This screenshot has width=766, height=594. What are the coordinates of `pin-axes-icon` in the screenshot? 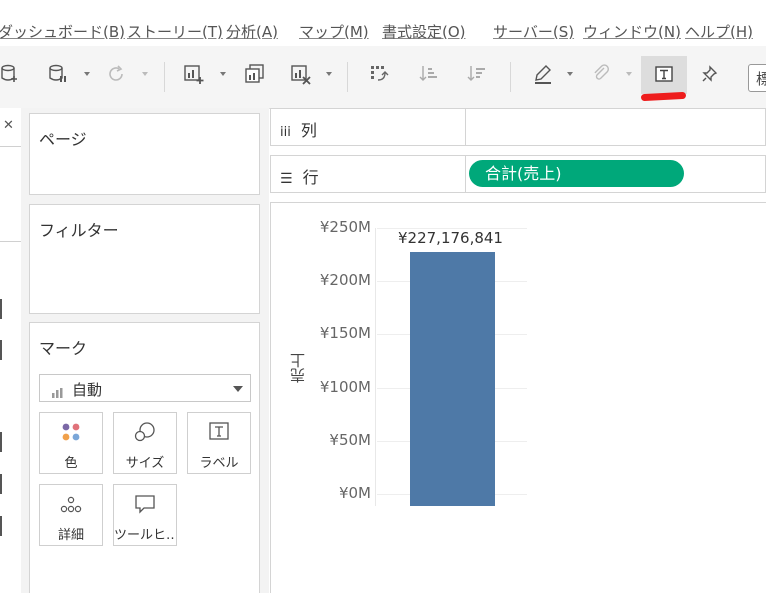 It's located at (710, 74).